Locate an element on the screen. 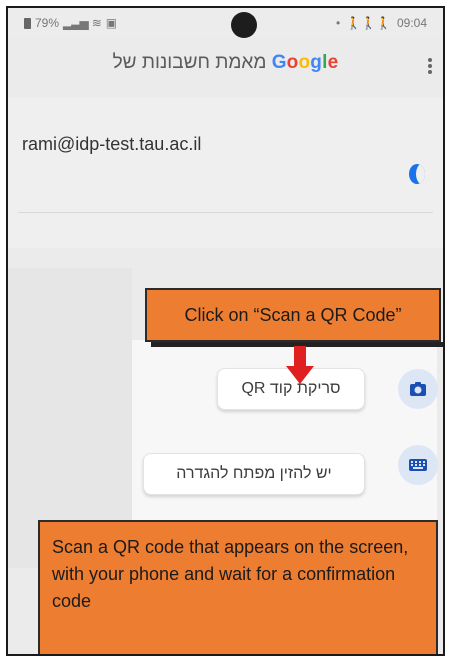 This screenshot has height=662, width=454. app-title: מאמת חשבונות של Google is located at coordinates (225, 63).